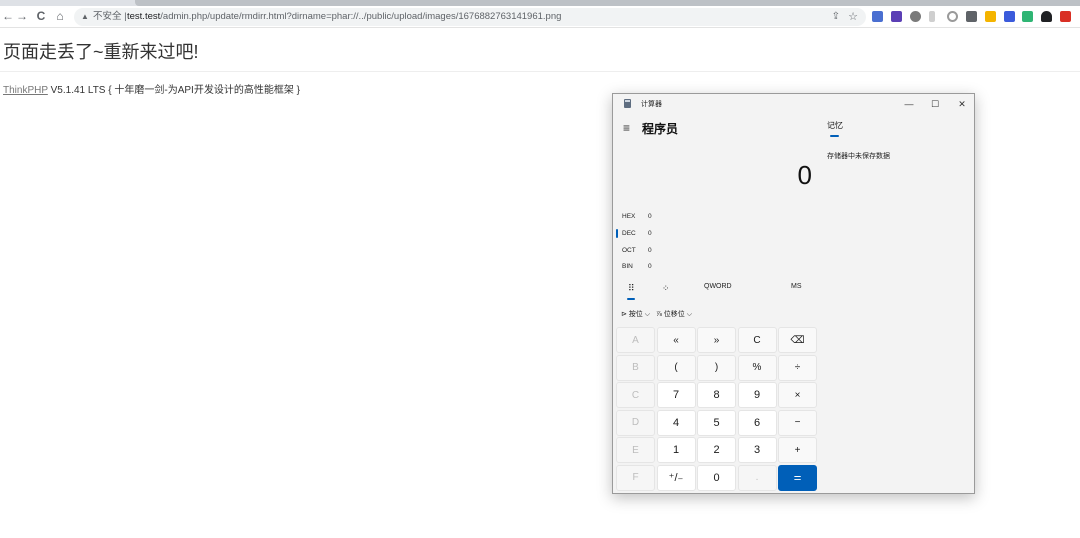 The image size is (1080, 538). Describe the element at coordinates (635, 367) in the screenshot. I see `key-hex-b: B` at that location.